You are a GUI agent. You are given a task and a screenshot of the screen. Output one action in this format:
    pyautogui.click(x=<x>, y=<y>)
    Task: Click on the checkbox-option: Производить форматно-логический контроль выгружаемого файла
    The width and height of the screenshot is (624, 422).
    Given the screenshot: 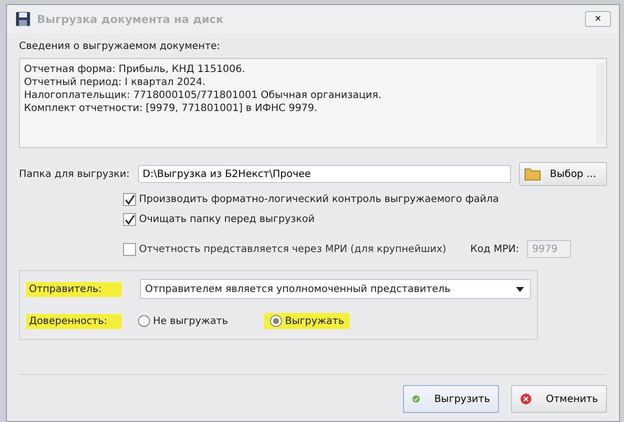 What is the action you would take?
    pyautogui.click(x=365, y=199)
    